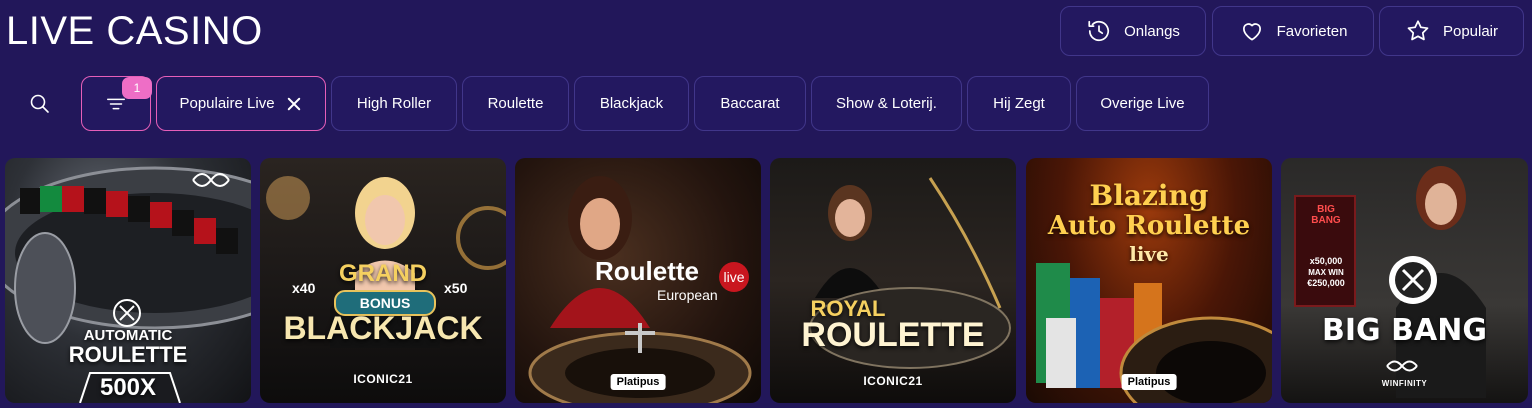 Image resolution: width=1532 pixels, height=408 pixels. What do you see at coordinates (1404, 330) in the screenshot?
I see `game-title-line1: BIG BANG` at bounding box center [1404, 330].